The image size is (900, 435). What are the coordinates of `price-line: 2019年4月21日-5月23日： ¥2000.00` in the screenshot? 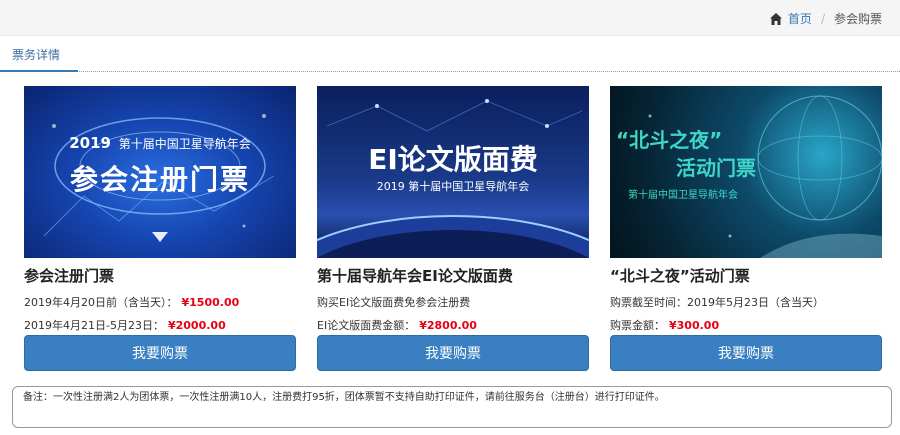 It's located at (160, 324).